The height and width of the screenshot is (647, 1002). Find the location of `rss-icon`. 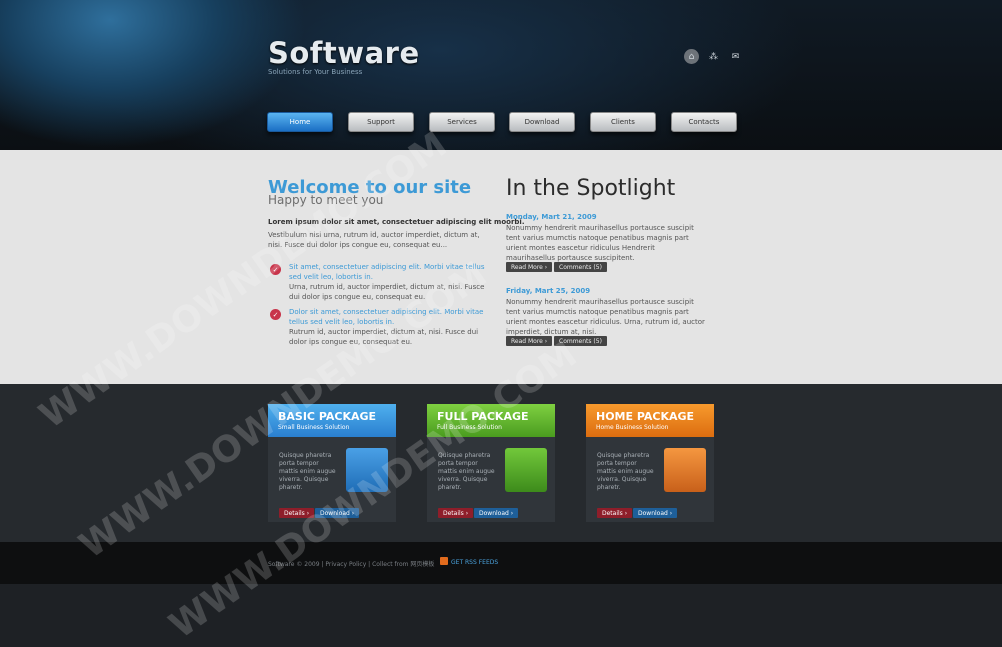

rss-icon is located at coordinates (444, 561).